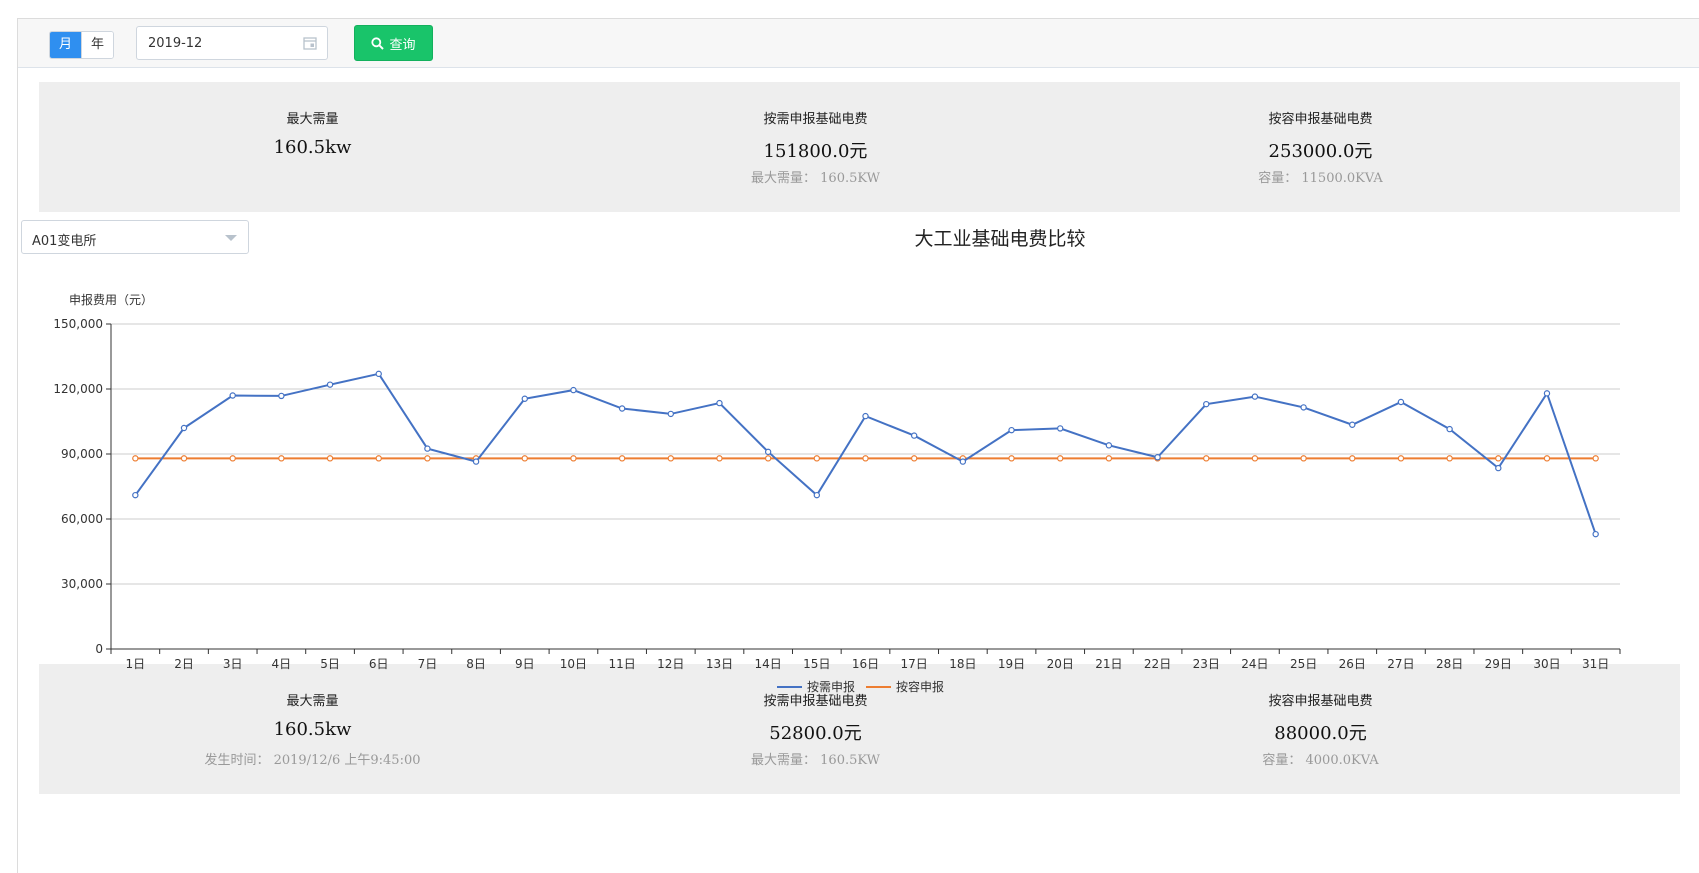 The width and height of the screenshot is (1699, 873). Describe the element at coordinates (82, 454) in the screenshot. I see `y-tick-label: 90,000` at that location.